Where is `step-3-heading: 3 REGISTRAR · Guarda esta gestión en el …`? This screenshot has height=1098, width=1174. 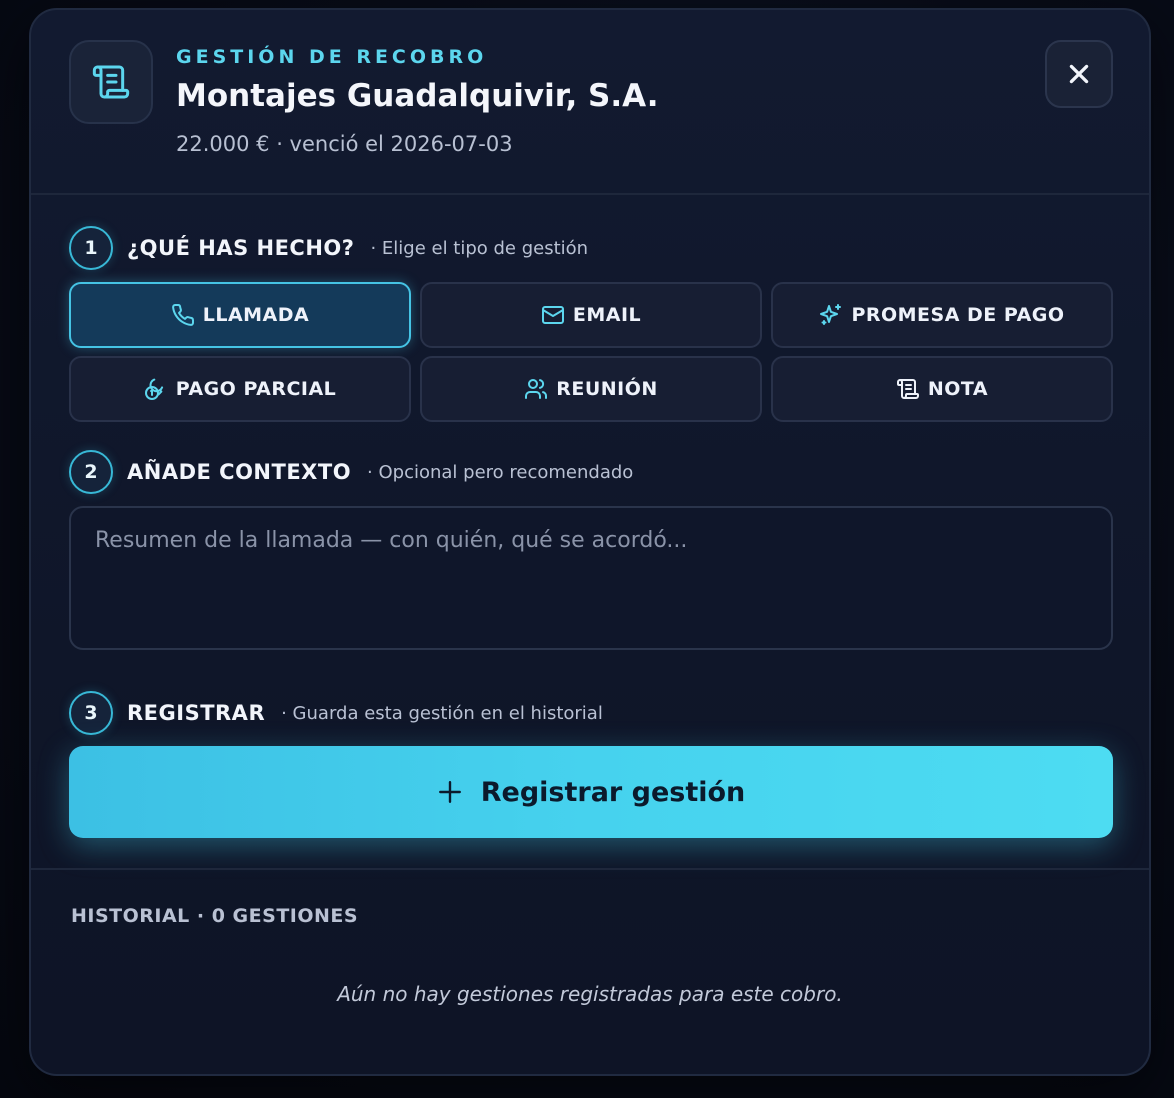 step-3-heading: 3 REGISTRAR · Guarda esta gestión en el … is located at coordinates (336, 713).